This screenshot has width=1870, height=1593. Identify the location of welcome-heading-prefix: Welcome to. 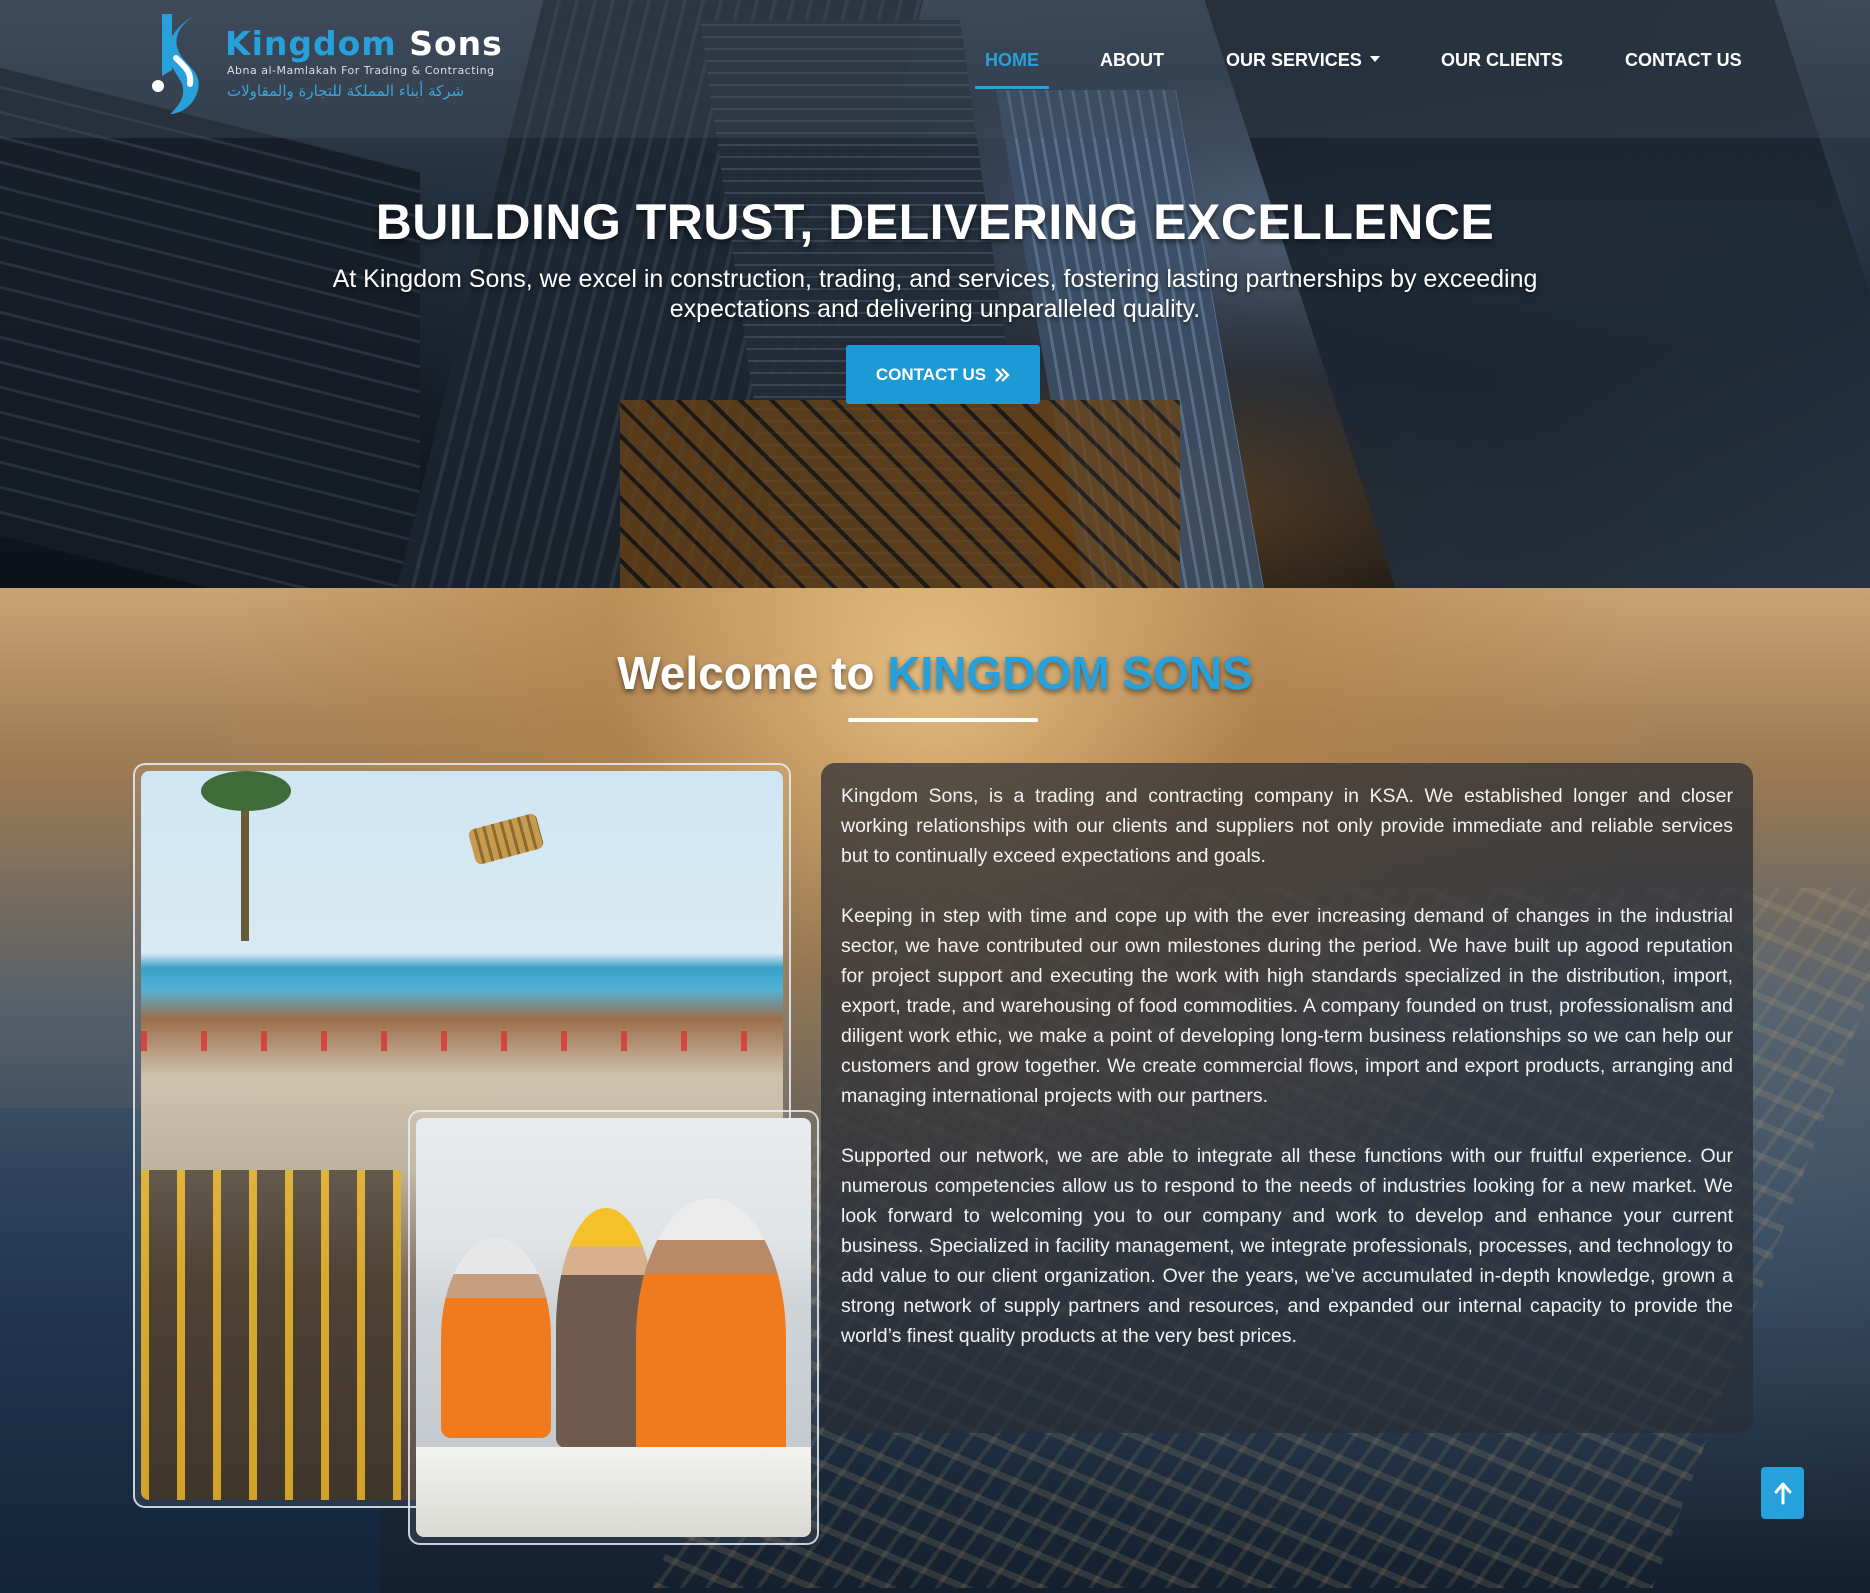
(746, 673).